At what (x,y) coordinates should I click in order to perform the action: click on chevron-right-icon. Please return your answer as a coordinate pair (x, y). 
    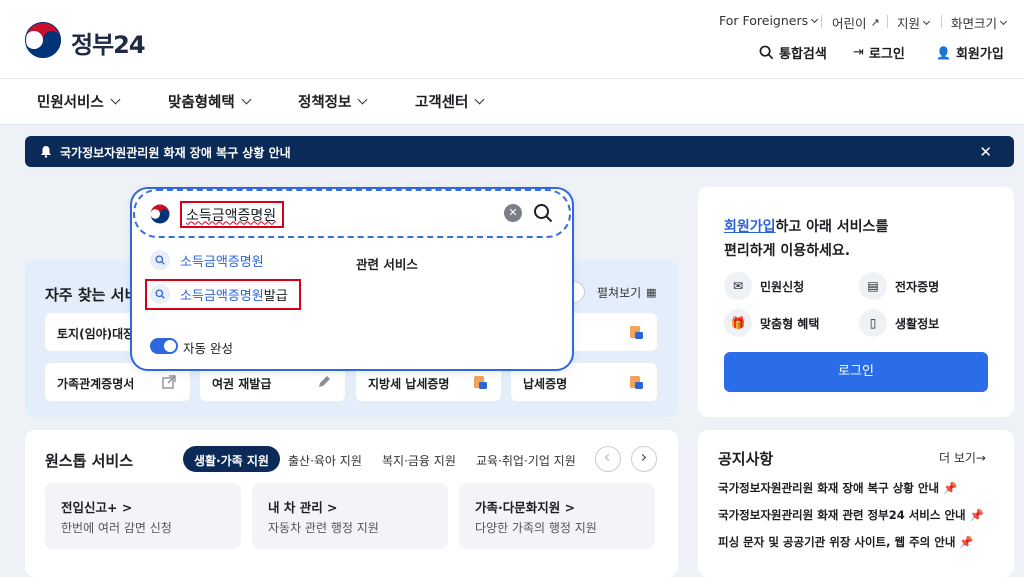
    Looking at the image, I should click on (642, 457).